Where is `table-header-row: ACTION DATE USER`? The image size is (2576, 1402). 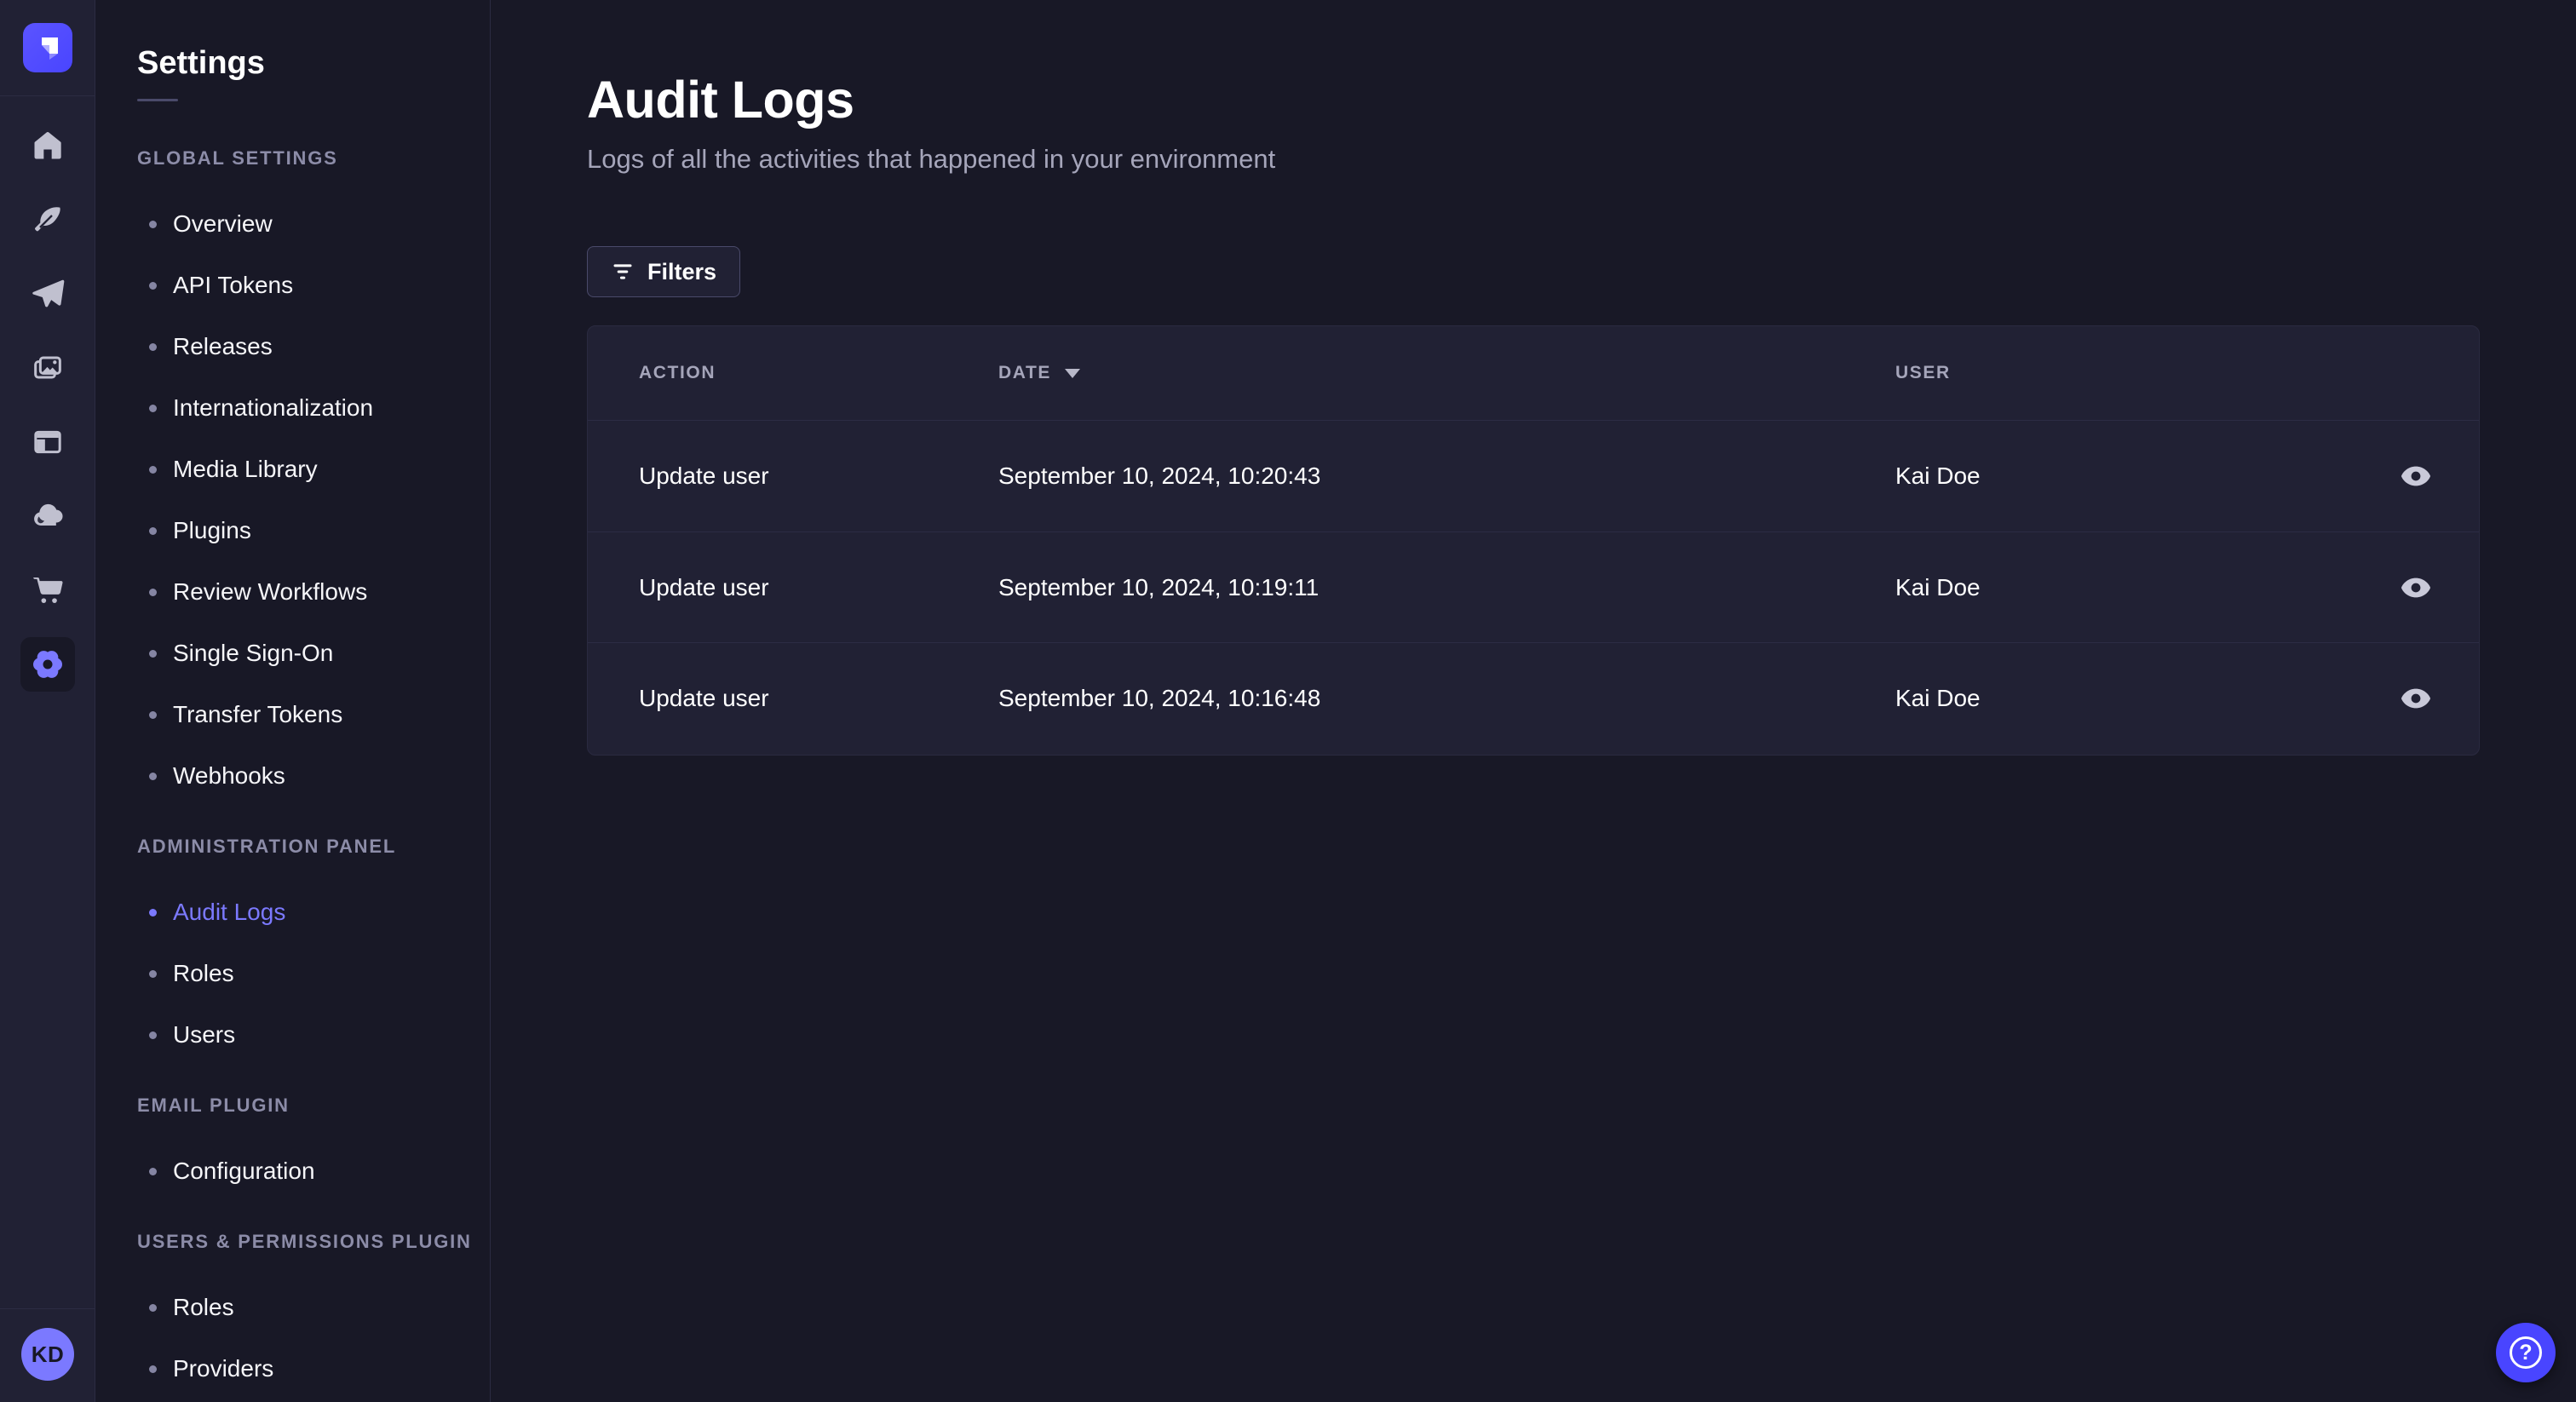
table-header-row: ACTION DATE USER is located at coordinates (1534, 373).